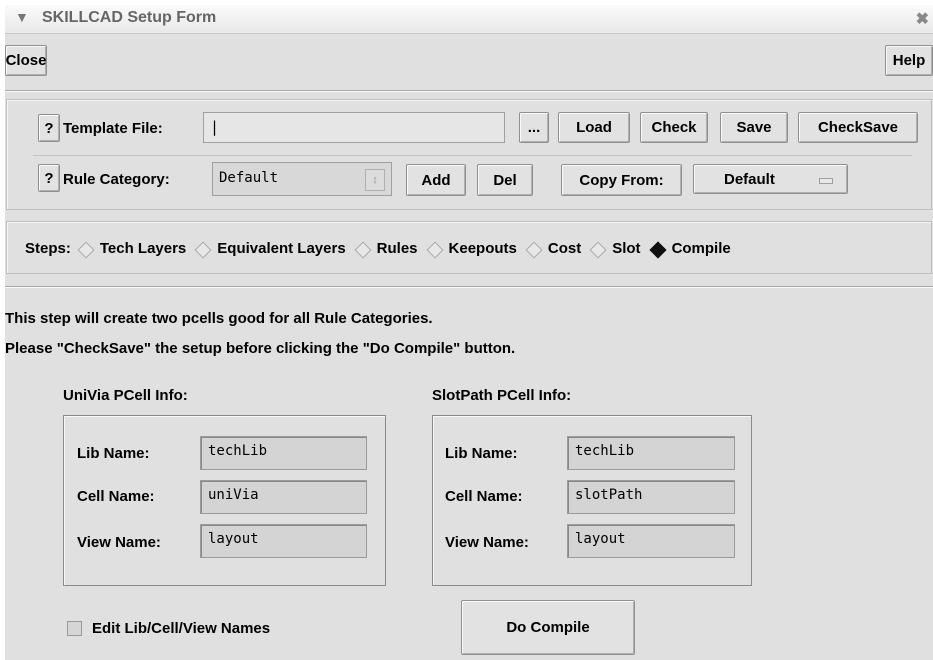 The width and height of the screenshot is (933, 660). I want to click on slotpath-view-label: View Name:, so click(487, 542).